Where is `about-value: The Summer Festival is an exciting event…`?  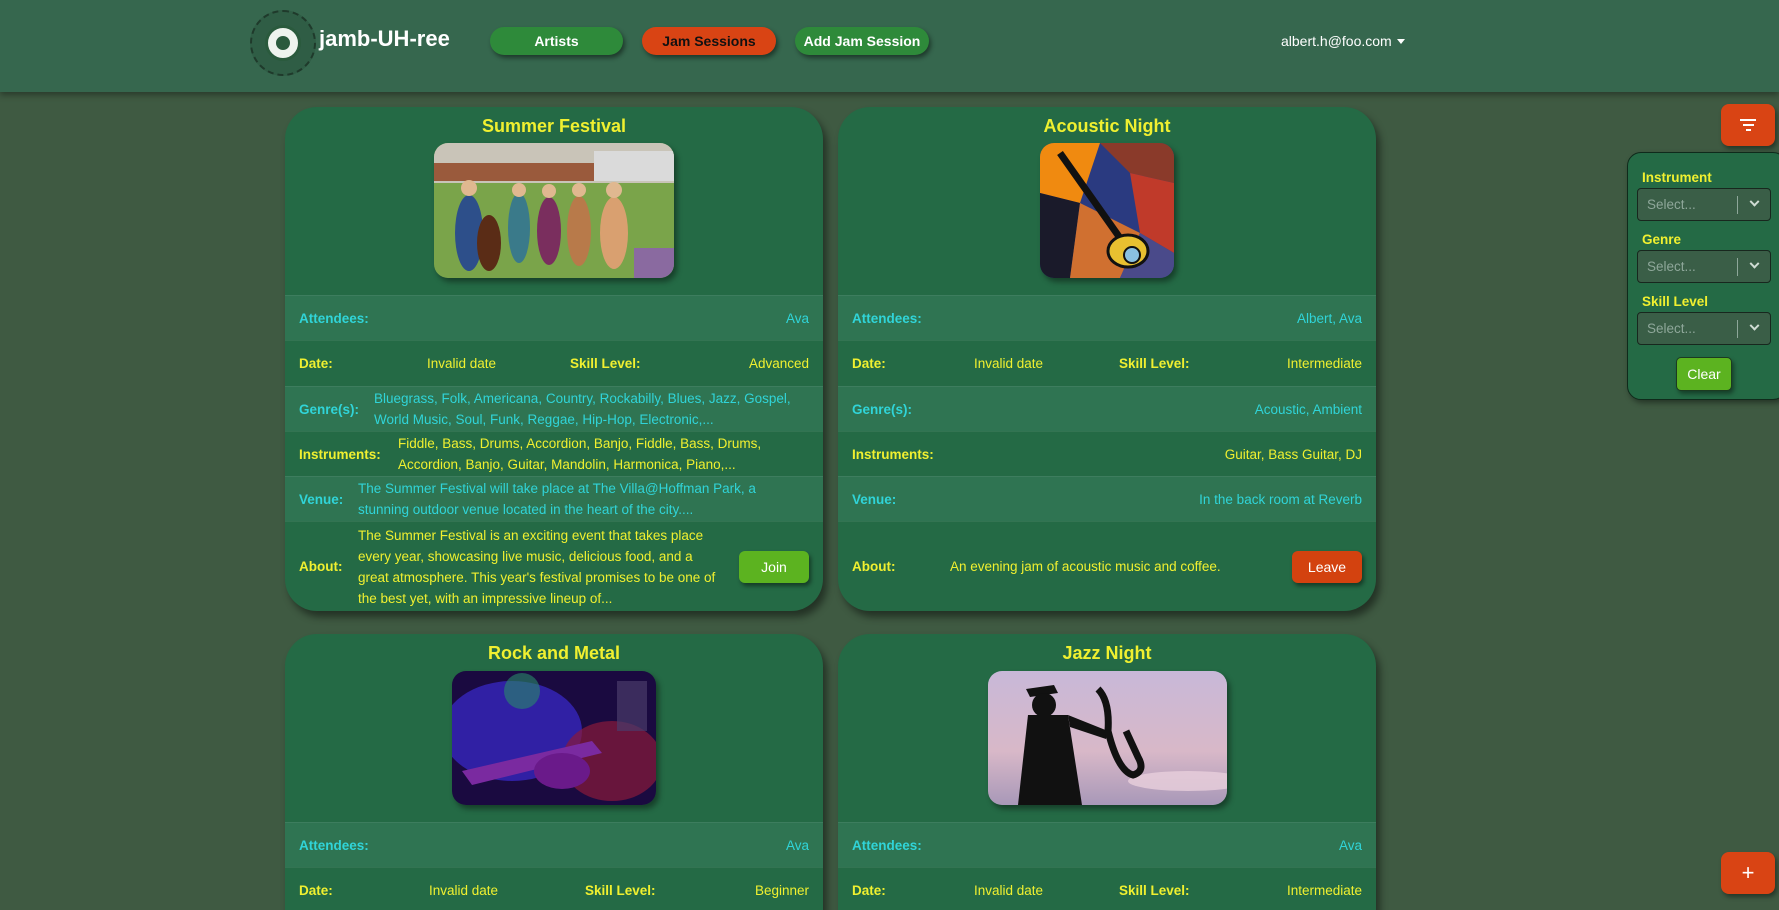
about-value: The Summer Festival is an exciting event… is located at coordinates (537, 566).